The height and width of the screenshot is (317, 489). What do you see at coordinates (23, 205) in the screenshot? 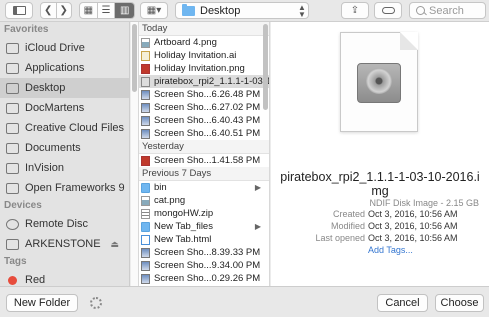
I see `sidebar-section-devices: Devices` at bounding box center [23, 205].